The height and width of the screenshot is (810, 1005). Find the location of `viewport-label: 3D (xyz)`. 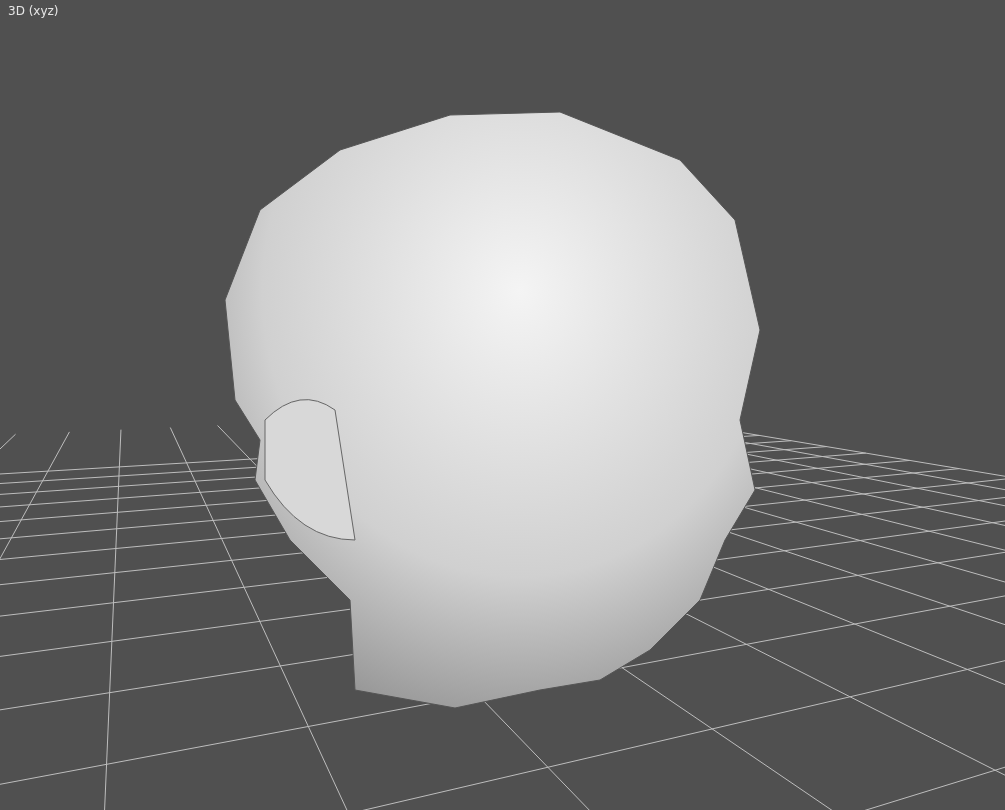

viewport-label: 3D (xyz) is located at coordinates (33, 11).